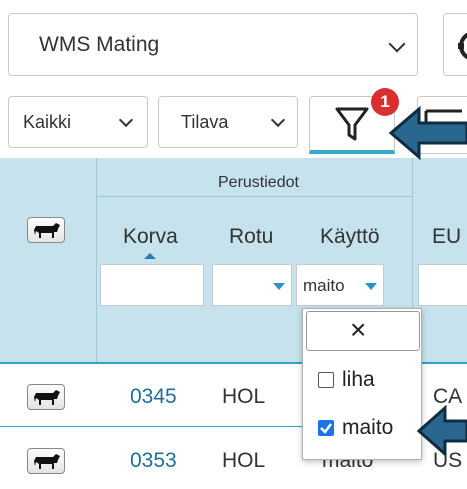  What do you see at coordinates (455, 44) in the screenshot?
I see `settings-button` at bounding box center [455, 44].